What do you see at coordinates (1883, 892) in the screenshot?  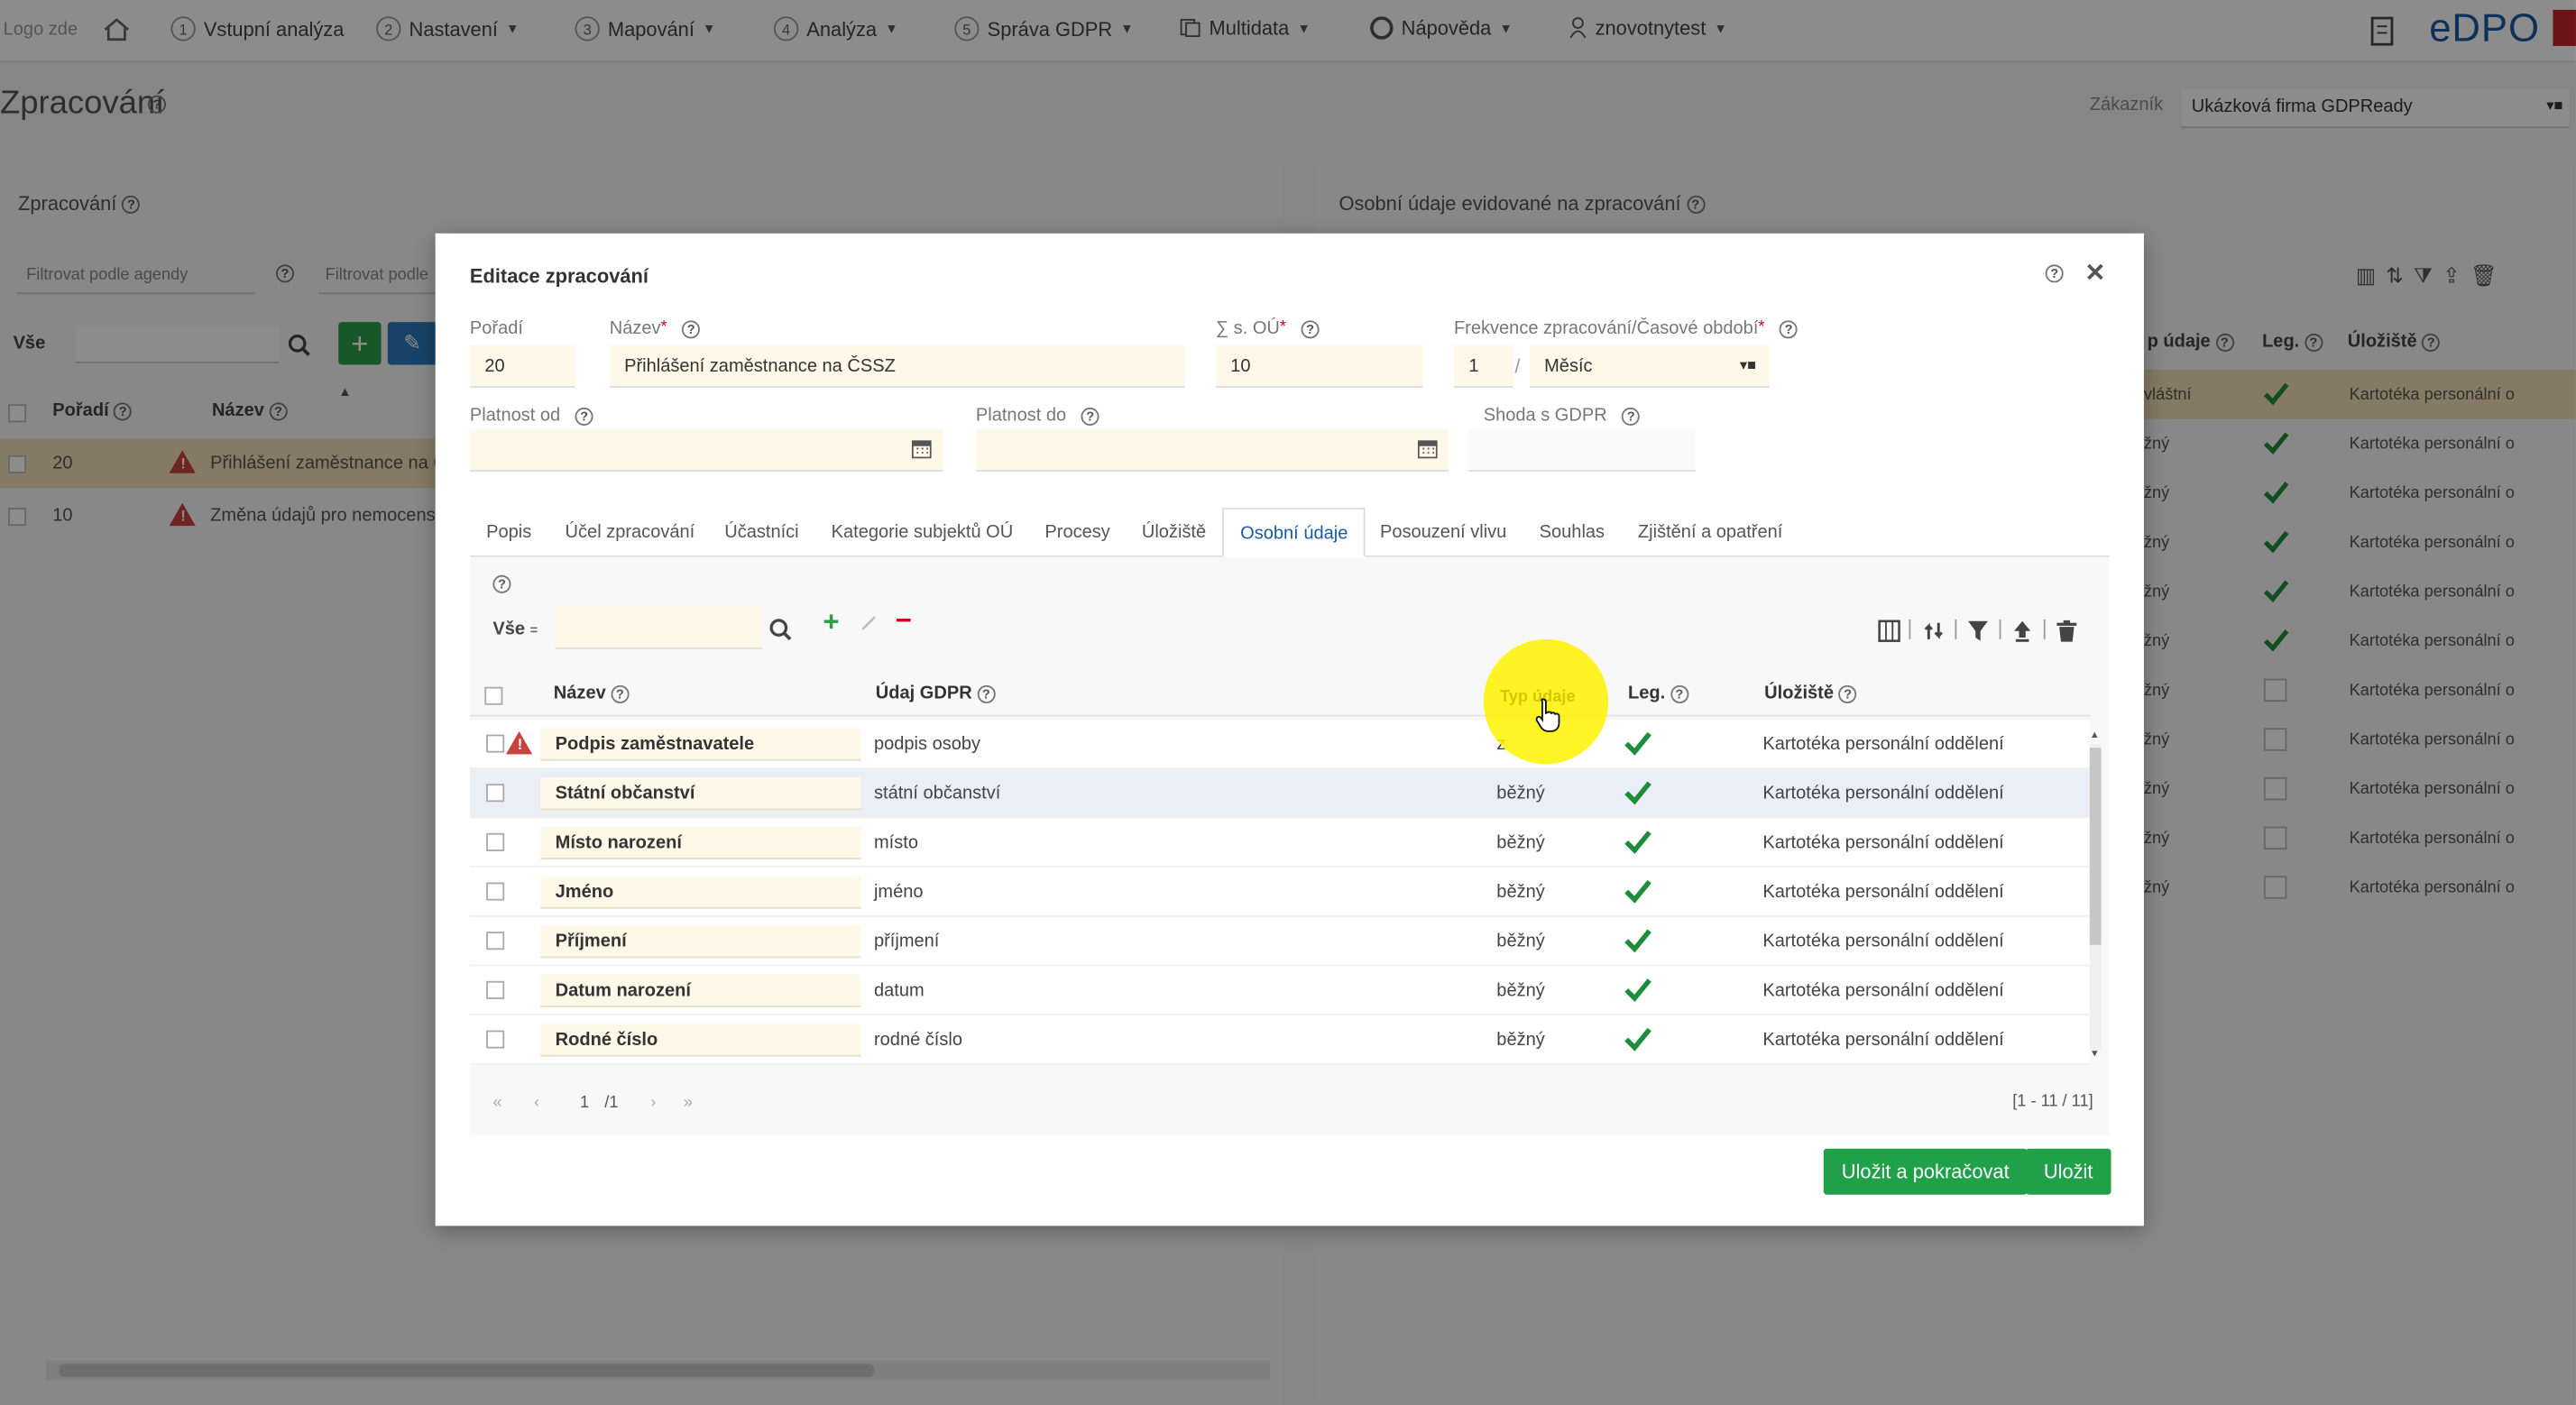 I see `row-uloziste: Kartotéka personální oddělení` at bounding box center [1883, 892].